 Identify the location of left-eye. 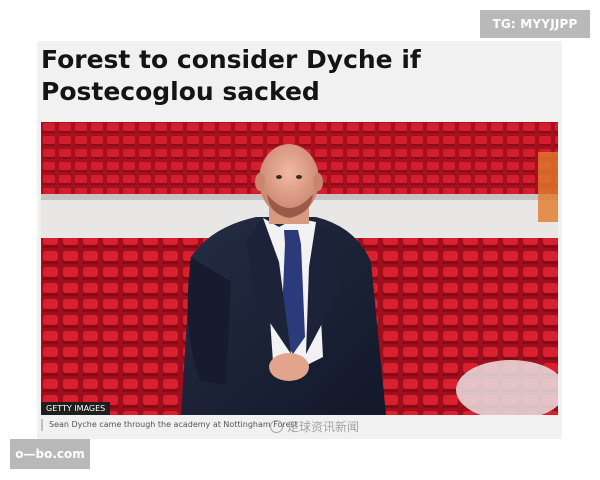
(279, 177).